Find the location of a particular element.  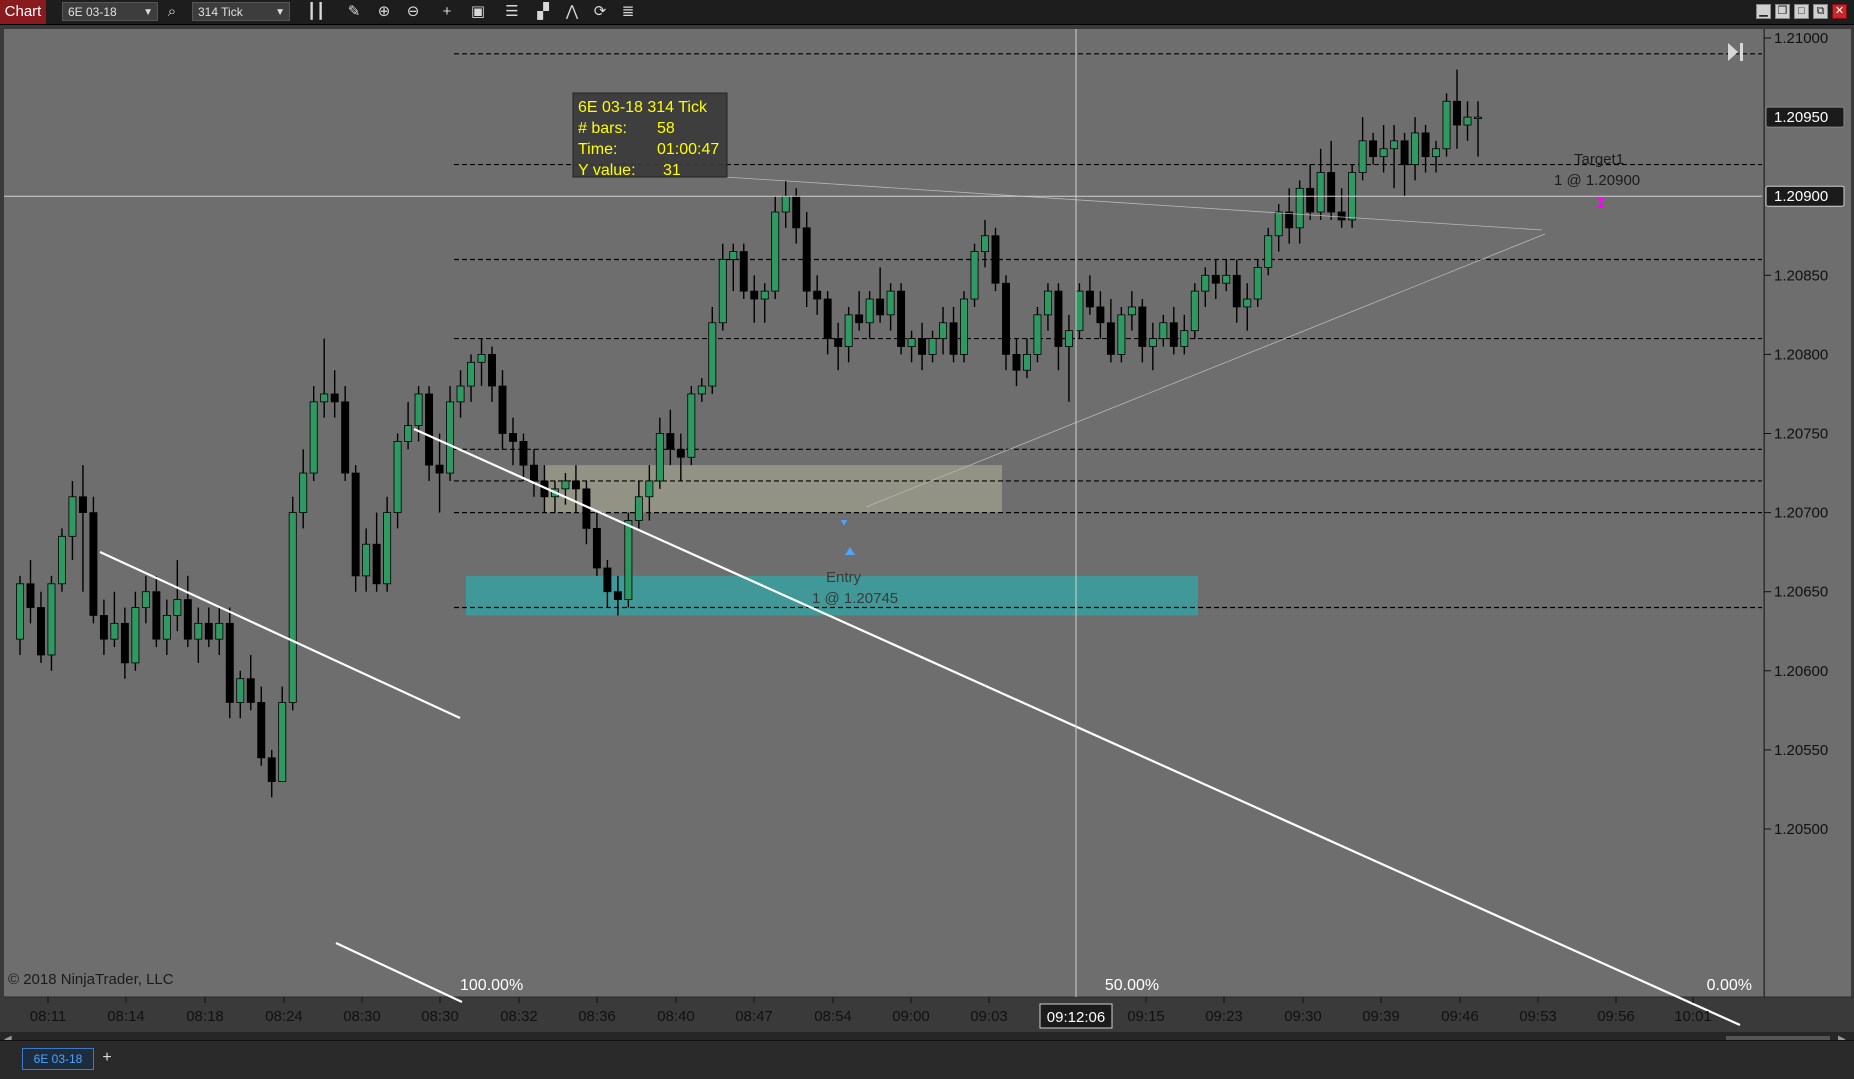

copyright-text: © 2018 NinjaTrader, LLC is located at coordinates (91, 979).